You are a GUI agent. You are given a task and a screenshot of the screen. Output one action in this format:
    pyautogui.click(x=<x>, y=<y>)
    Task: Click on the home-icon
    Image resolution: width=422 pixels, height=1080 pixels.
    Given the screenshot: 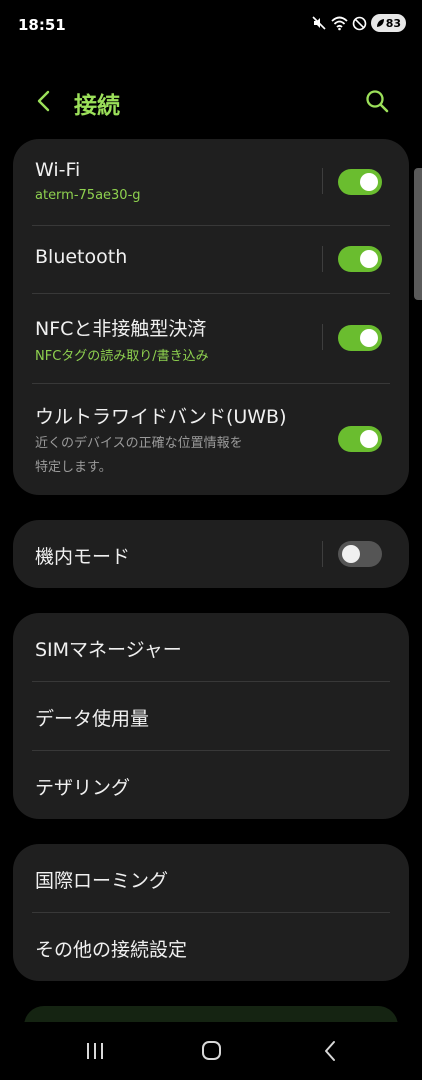 What is the action you would take?
    pyautogui.click(x=211, y=1050)
    